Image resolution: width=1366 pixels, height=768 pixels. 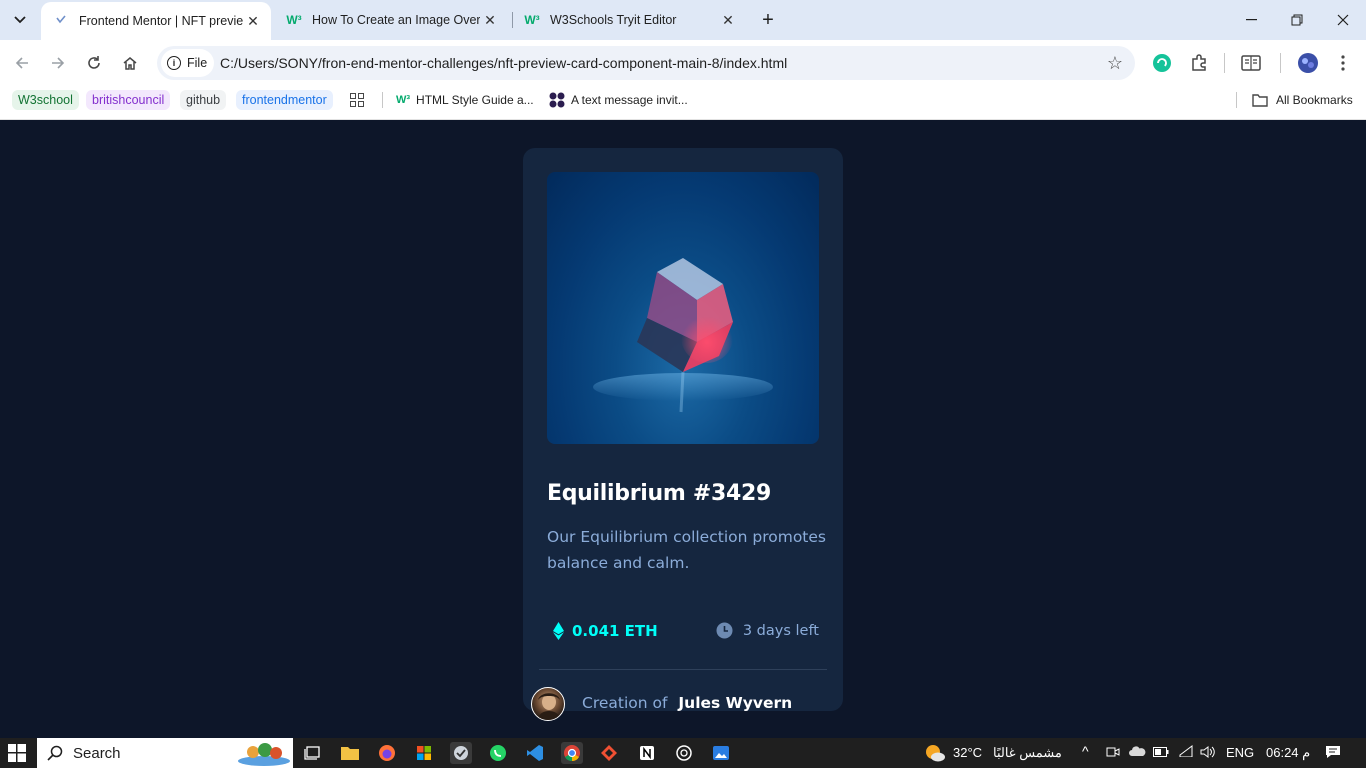 I want to click on grammarly-icon, so click(x=1162, y=63).